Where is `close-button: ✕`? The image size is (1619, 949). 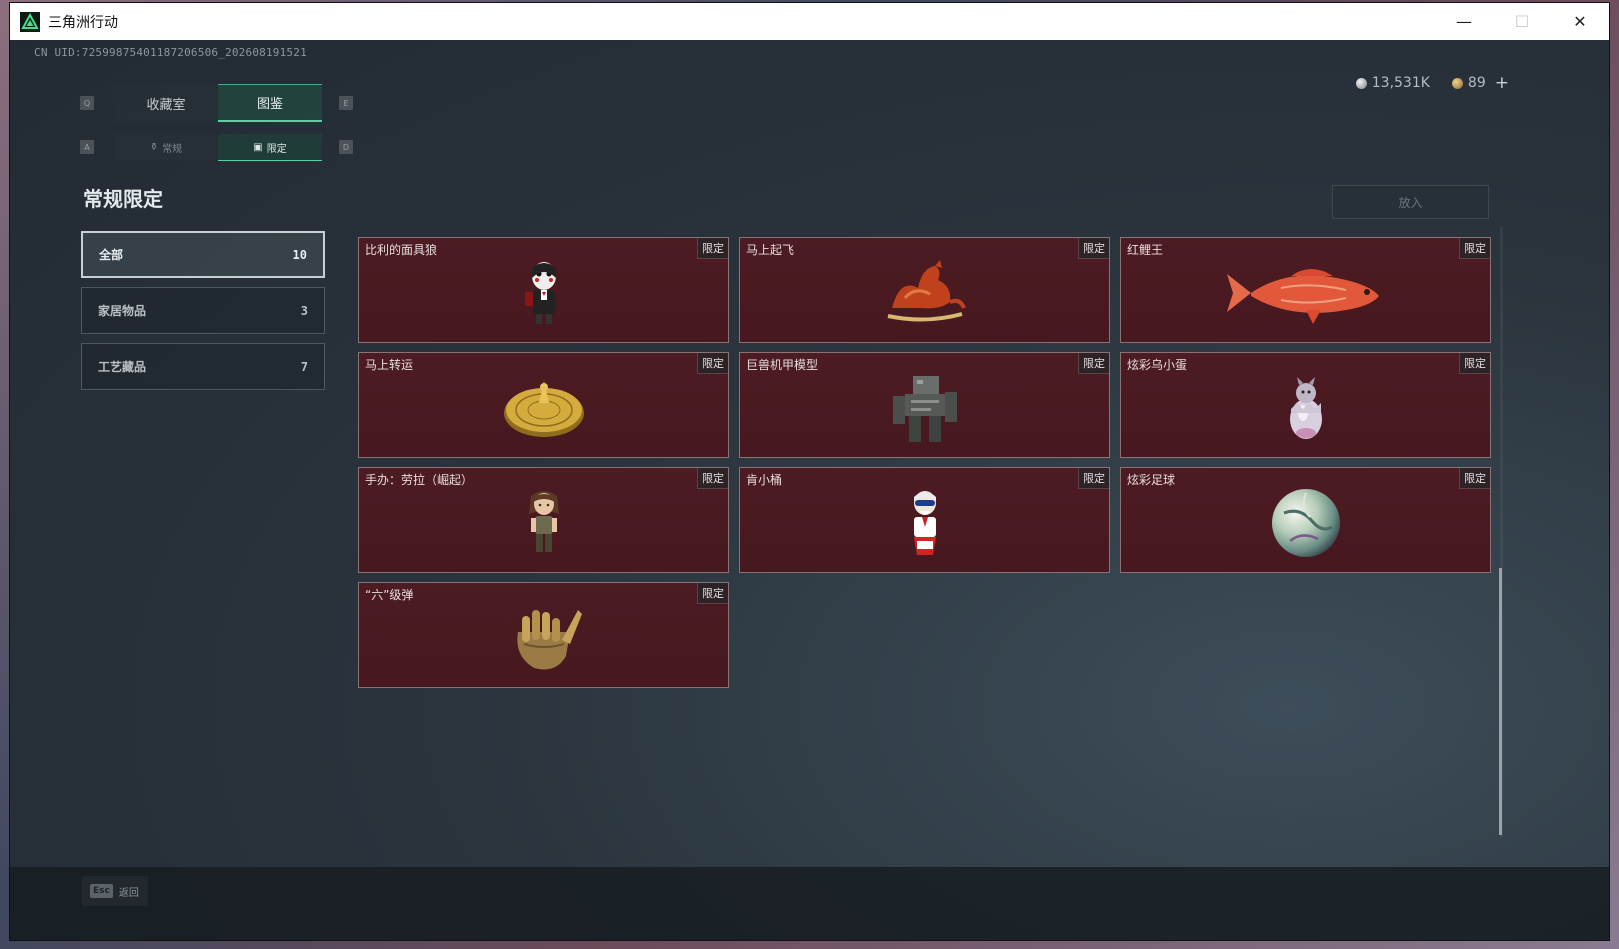 close-button: ✕ is located at coordinates (1580, 21).